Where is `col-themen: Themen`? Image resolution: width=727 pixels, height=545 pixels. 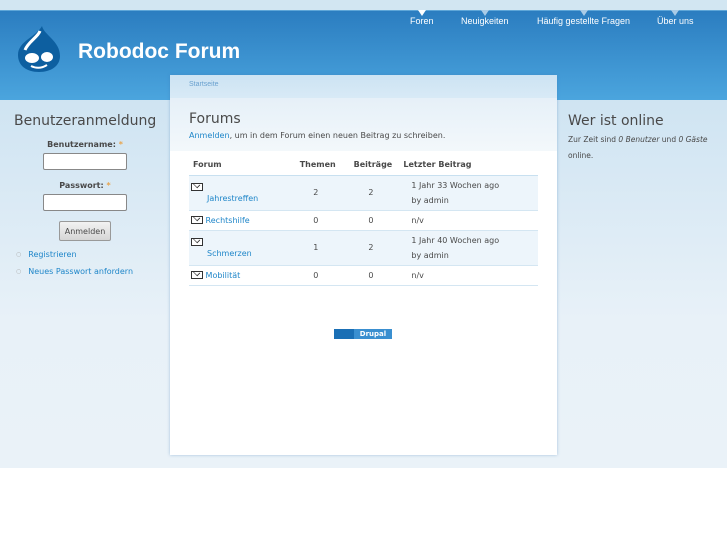 col-themen: Themen is located at coordinates (316, 165).